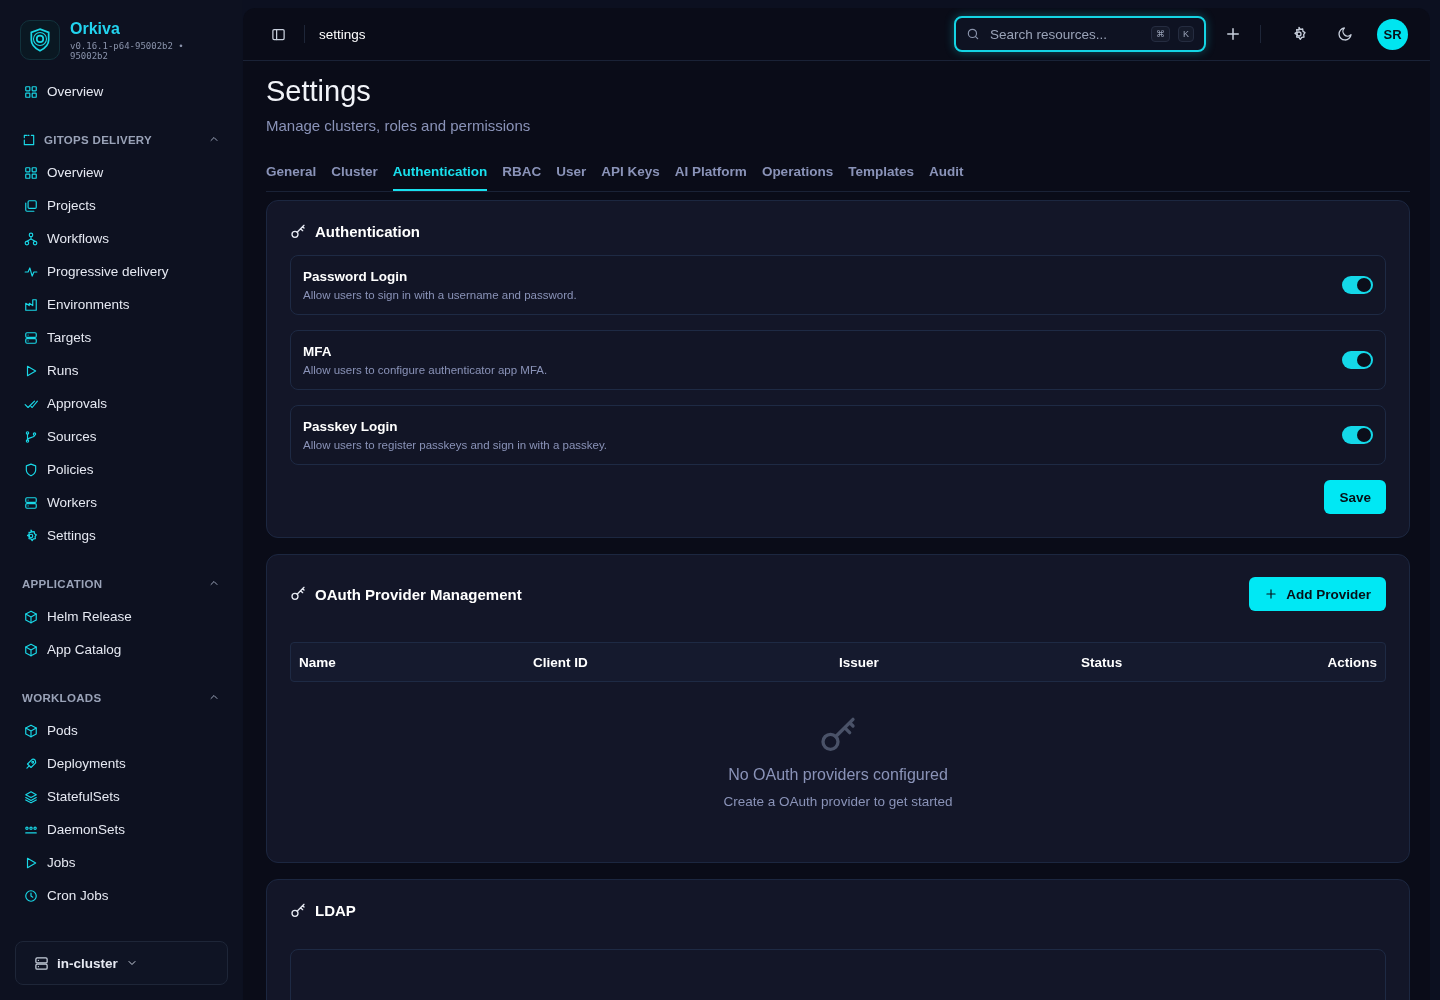 Image resolution: width=1440 pixels, height=1000 pixels. Describe the element at coordinates (318, 662) in the screenshot. I see `column-header: Name` at that location.